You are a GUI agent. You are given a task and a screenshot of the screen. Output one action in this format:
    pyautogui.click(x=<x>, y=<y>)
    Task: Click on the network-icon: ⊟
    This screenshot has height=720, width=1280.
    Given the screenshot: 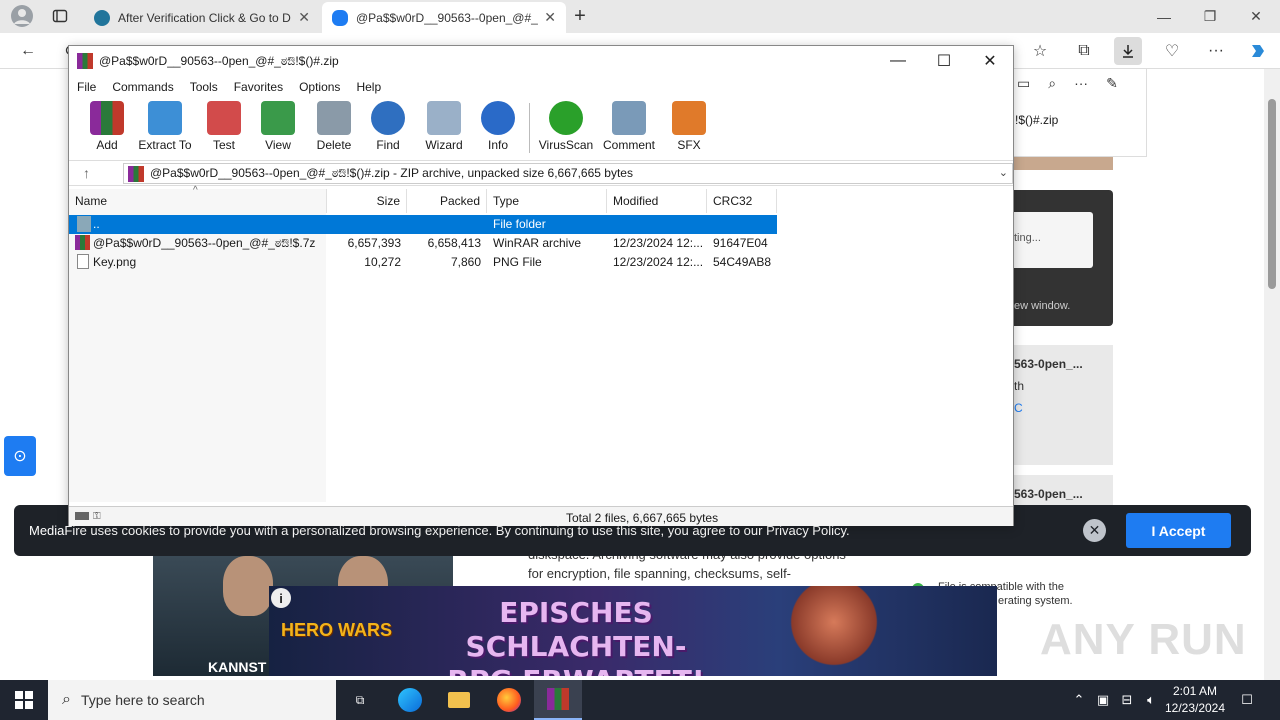 What is the action you would take?
    pyautogui.click(x=1127, y=700)
    